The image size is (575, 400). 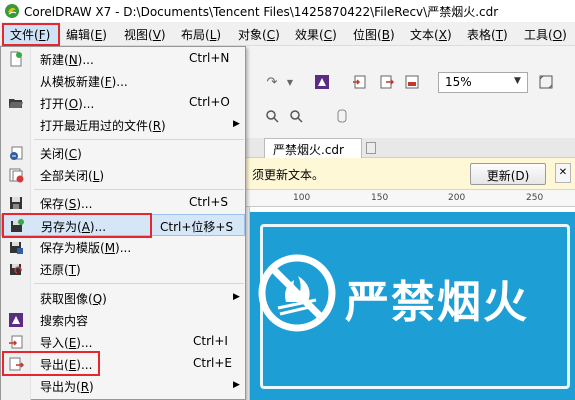 I want to click on menu-item-import: 导入(E)... Ctrl+I, so click(x=123, y=342).